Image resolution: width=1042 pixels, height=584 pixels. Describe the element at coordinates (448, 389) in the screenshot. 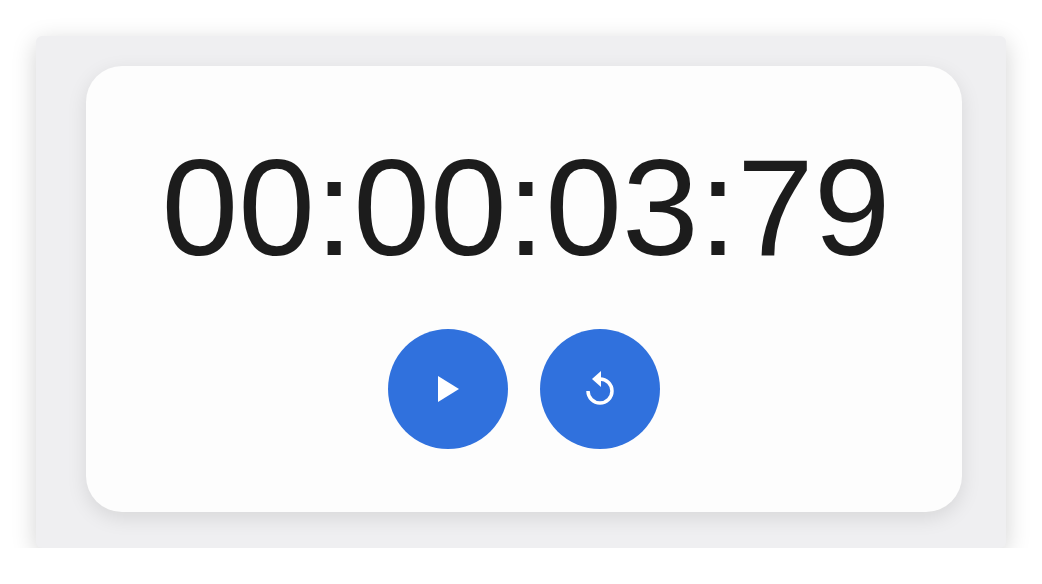

I see `play-icon` at that location.